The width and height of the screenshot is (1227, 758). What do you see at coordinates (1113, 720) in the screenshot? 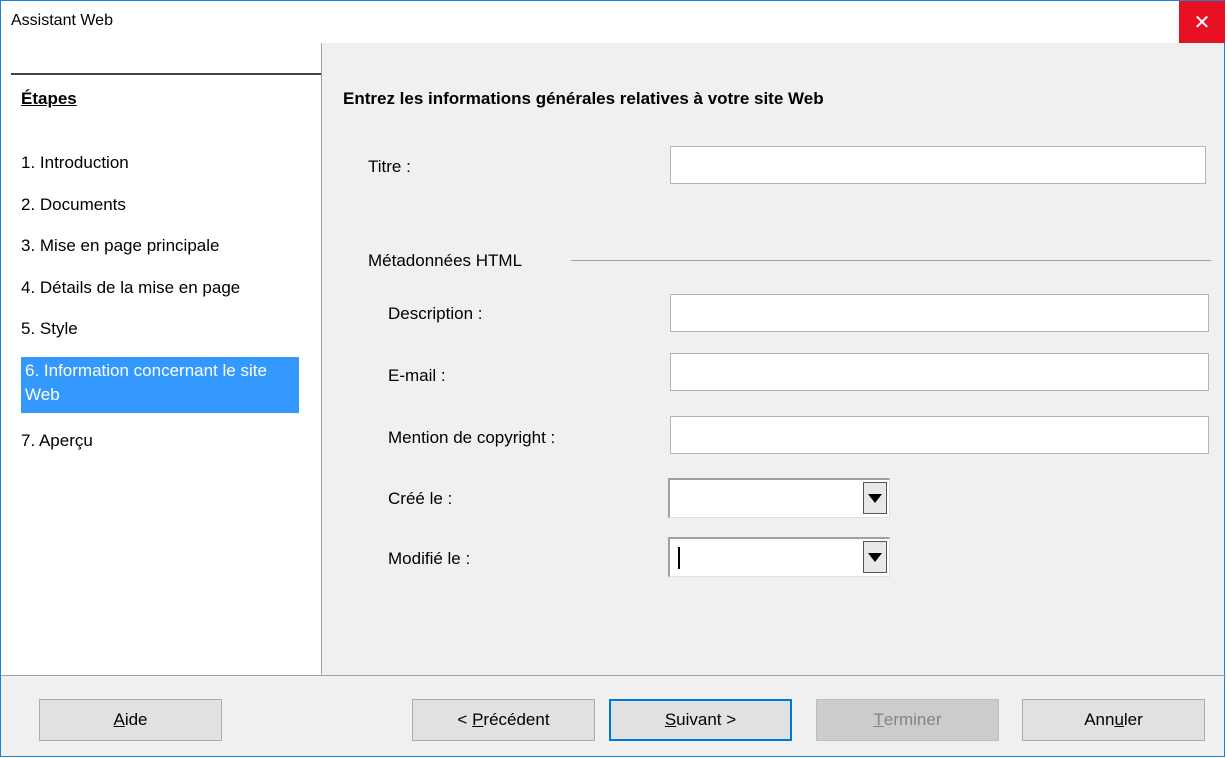
I see `cancel-button: Ann u ler` at bounding box center [1113, 720].